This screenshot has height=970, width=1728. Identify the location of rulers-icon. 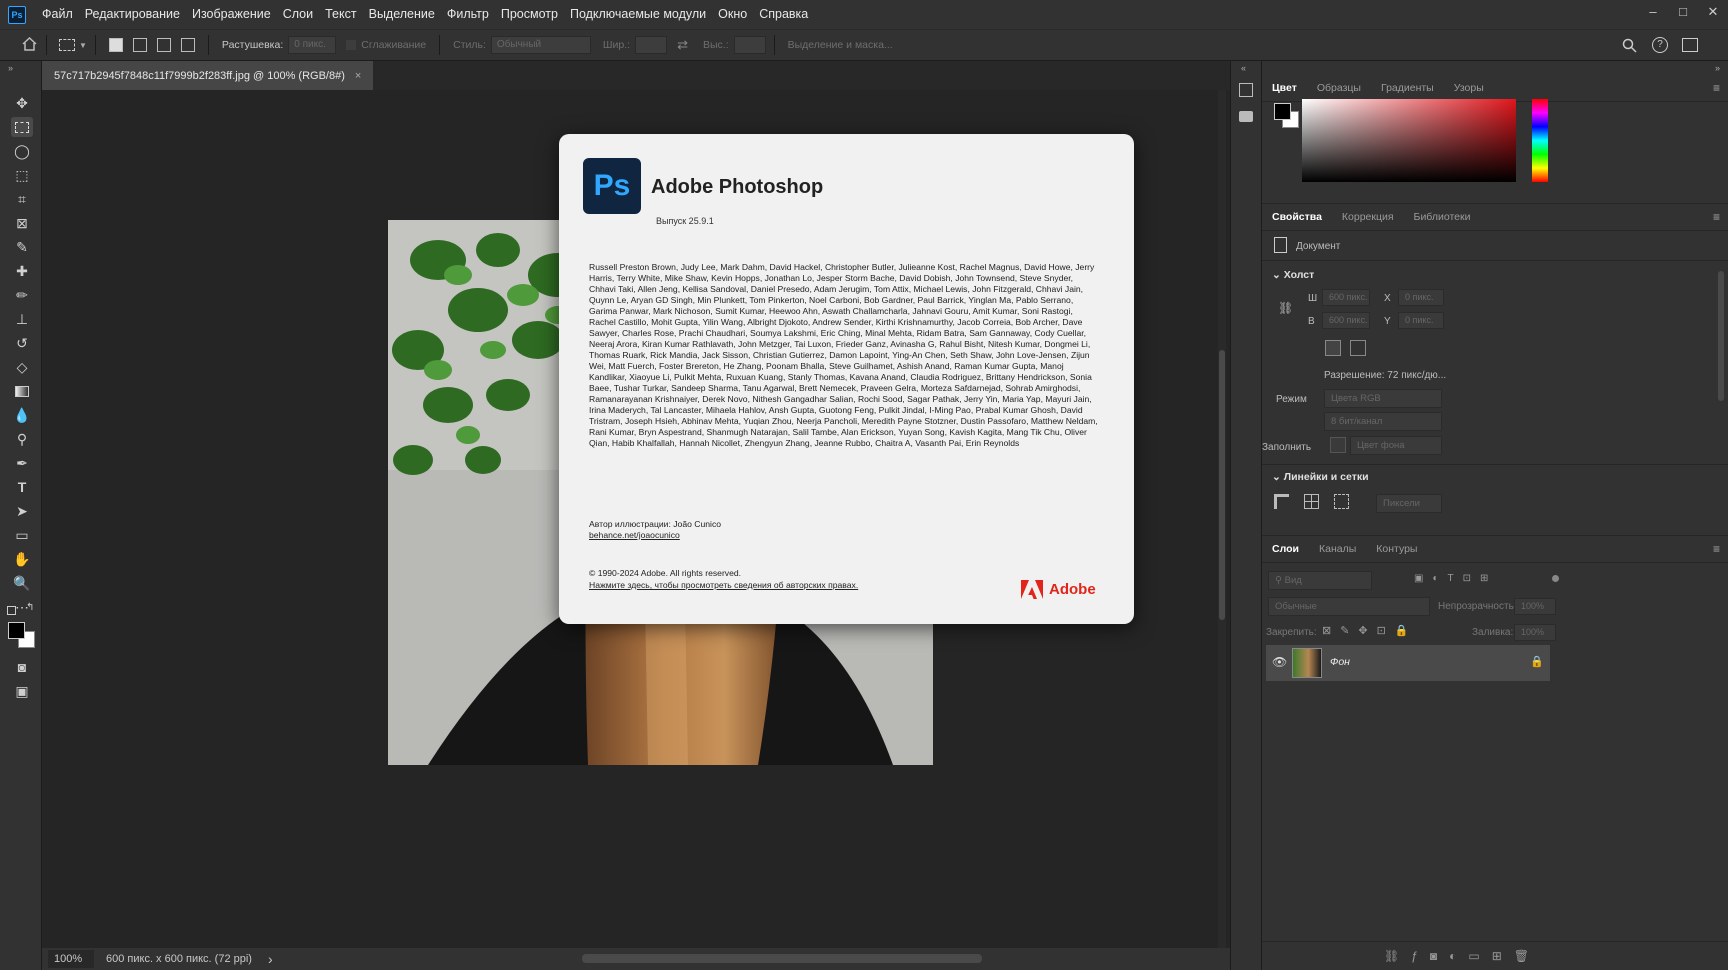
(1281, 501).